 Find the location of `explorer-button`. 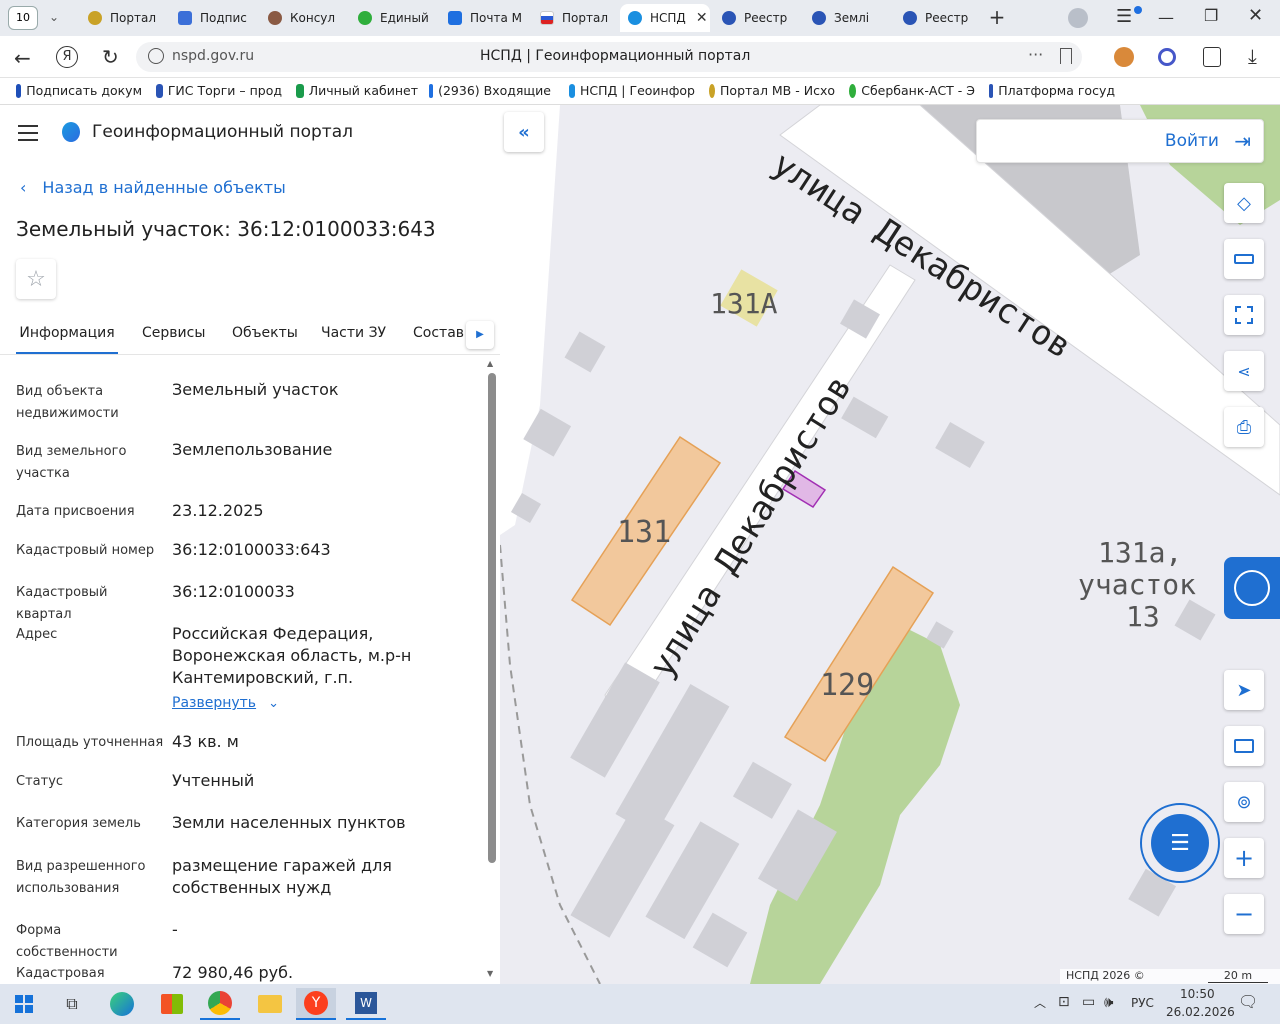

explorer-button is located at coordinates (270, 1004).